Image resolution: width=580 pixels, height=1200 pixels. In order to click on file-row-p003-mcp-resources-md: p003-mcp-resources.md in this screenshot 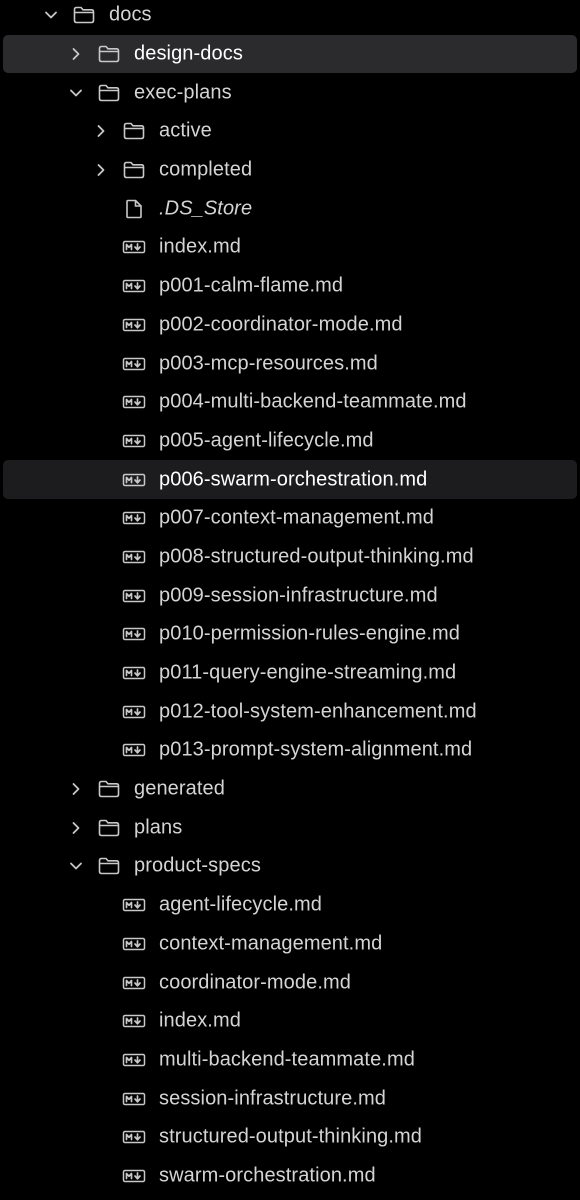, I will do `click(290, 363)`.